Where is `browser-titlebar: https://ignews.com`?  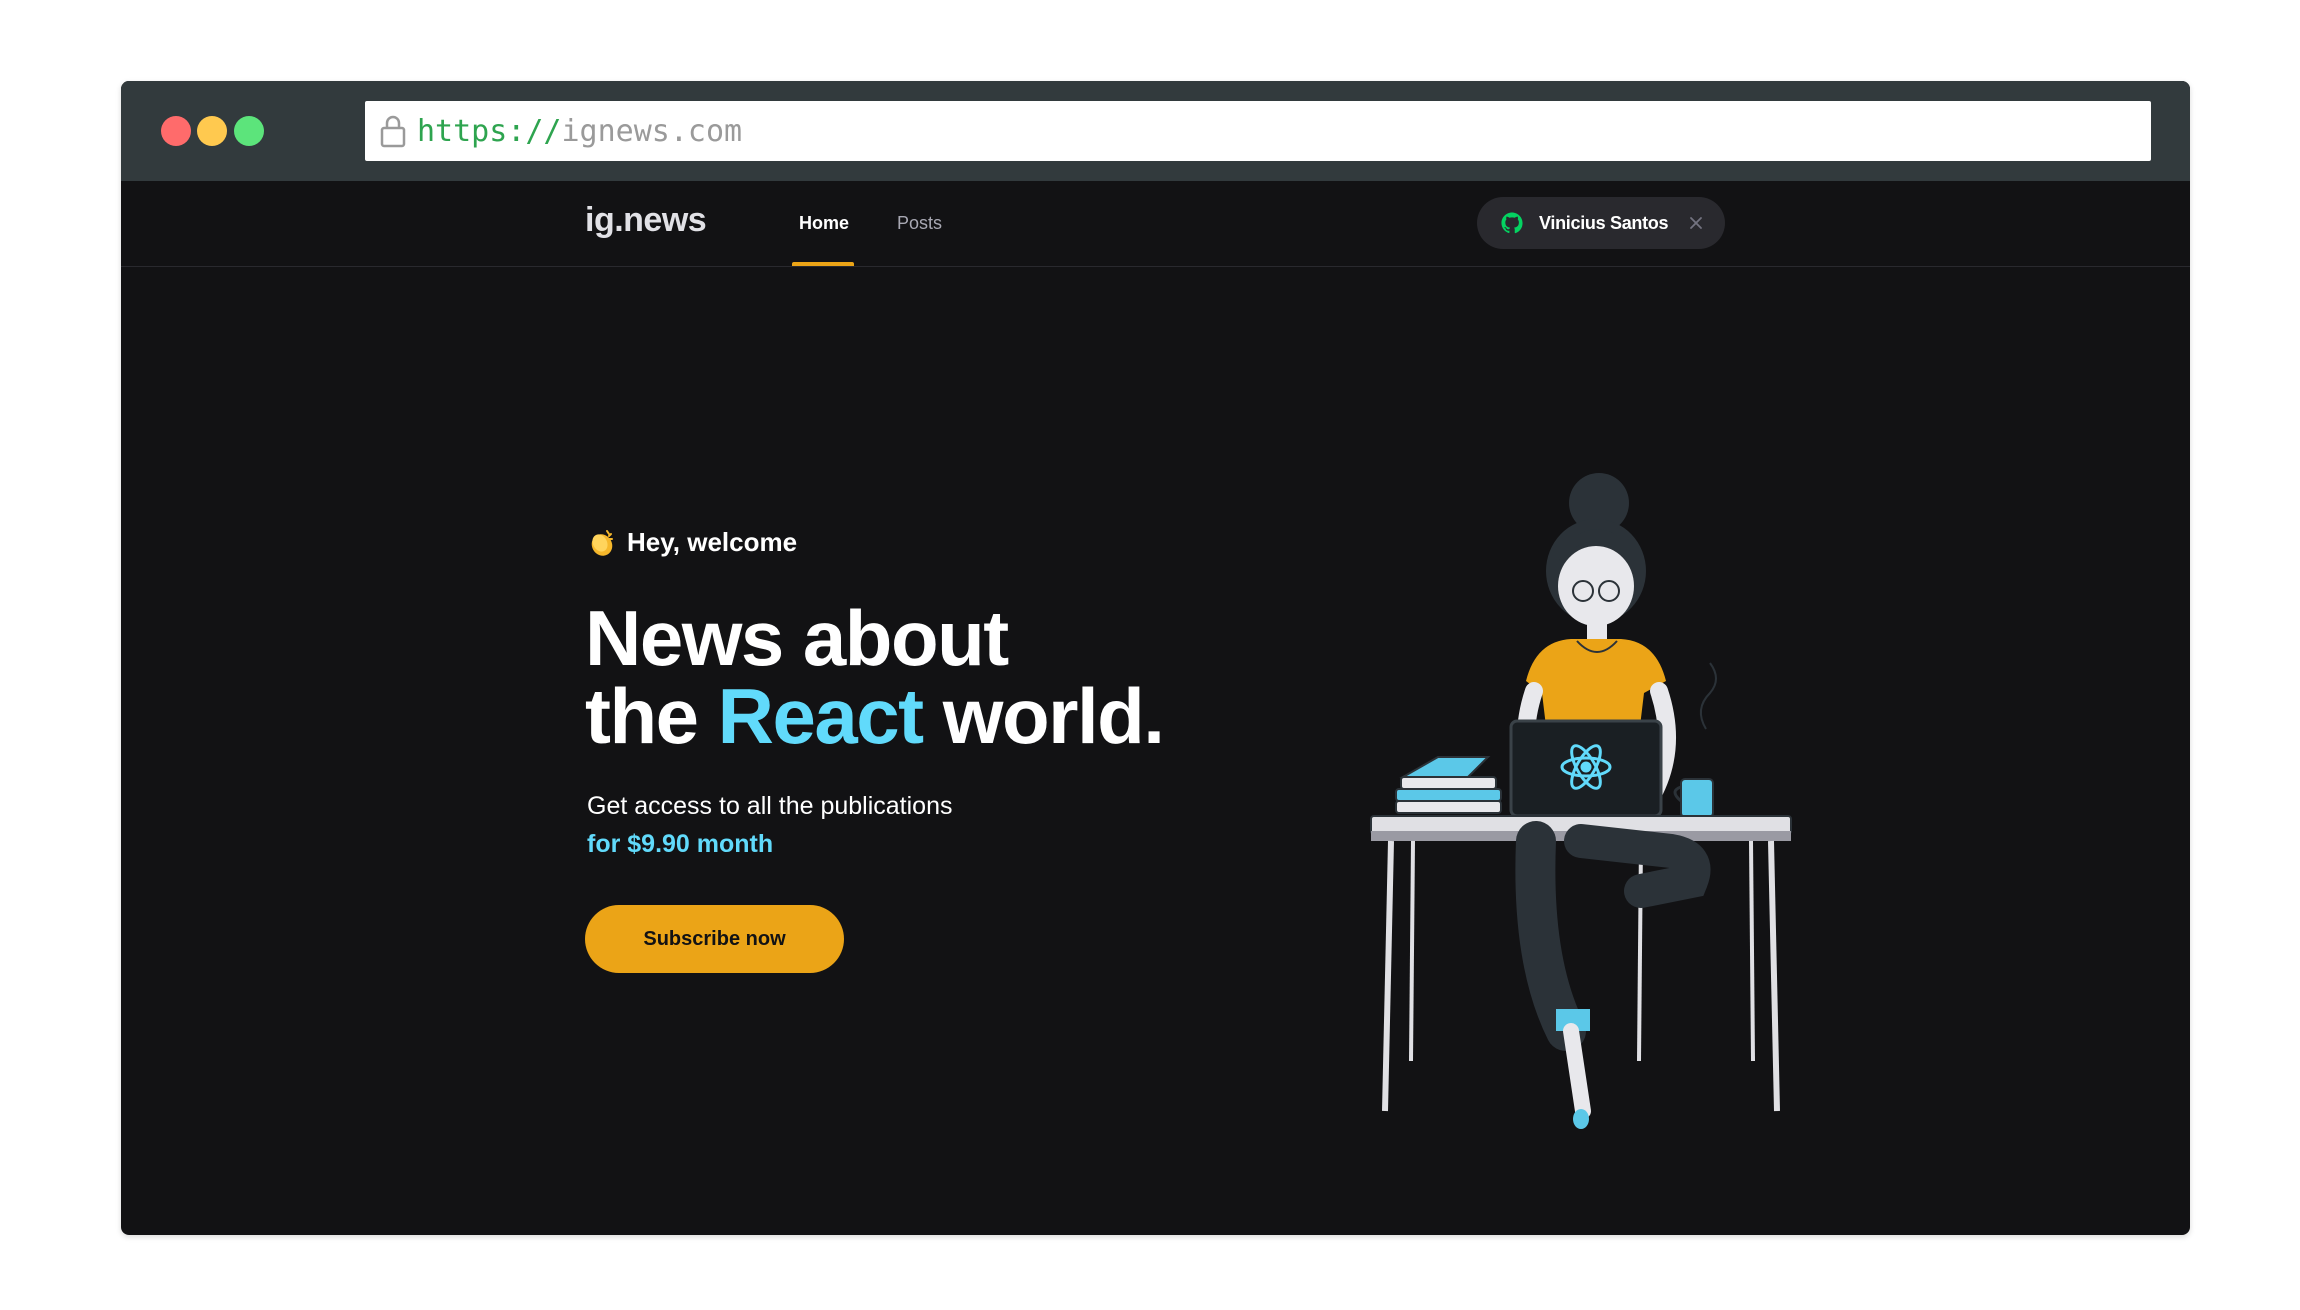 browser-titlebar: https://ignews.com is located at coordinates (1155, 131).